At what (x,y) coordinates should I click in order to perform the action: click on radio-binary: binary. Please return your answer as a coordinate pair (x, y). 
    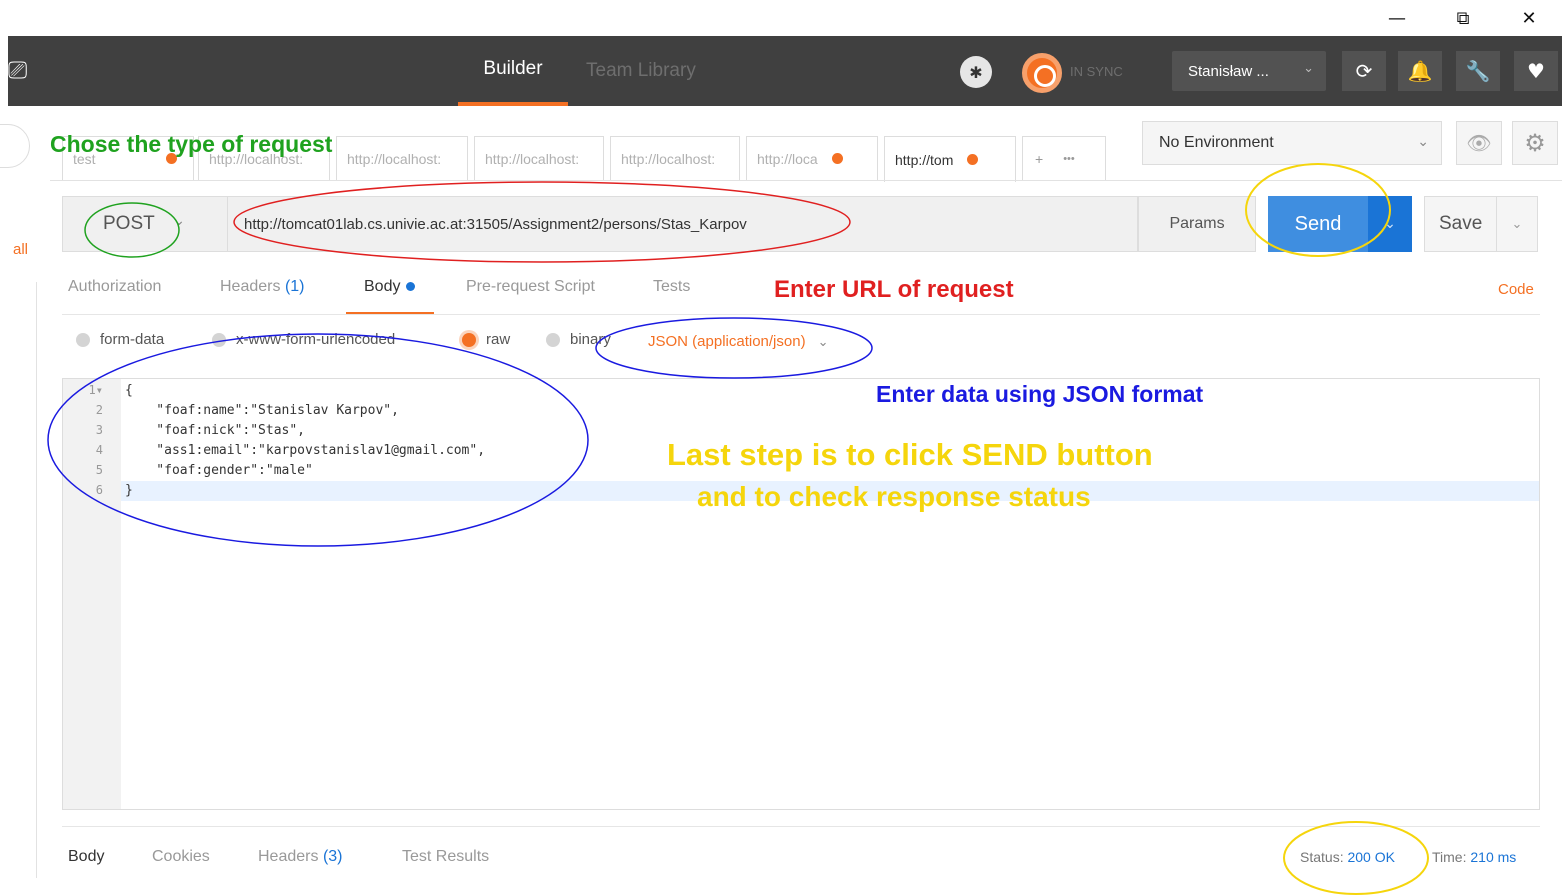
    Looking at the image, I should click on (578, 339).